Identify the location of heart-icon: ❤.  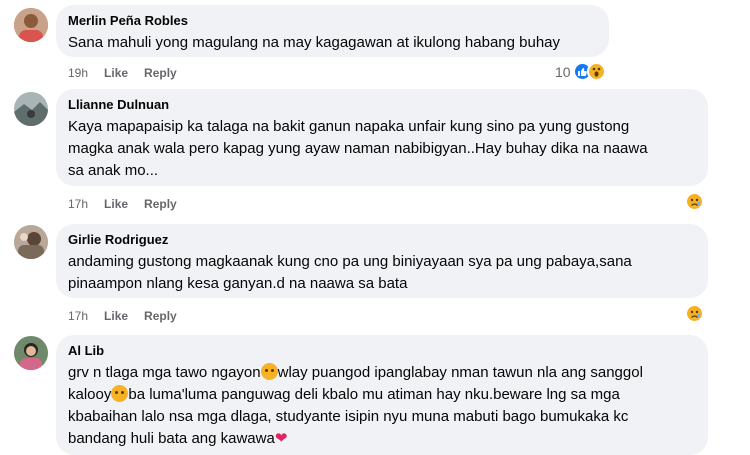
(281, 438).